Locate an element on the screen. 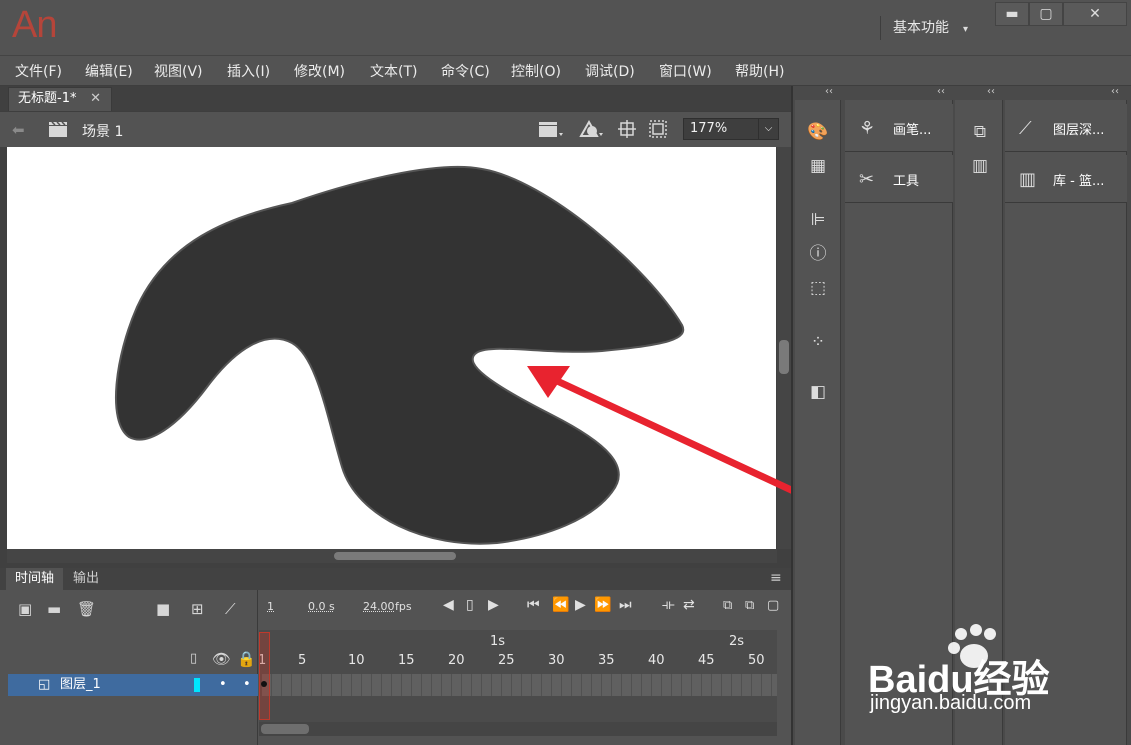 The height and width of the screenshot is (745, 1131). center-frame-icon: ⇄ is located at coordinates (689, 605).